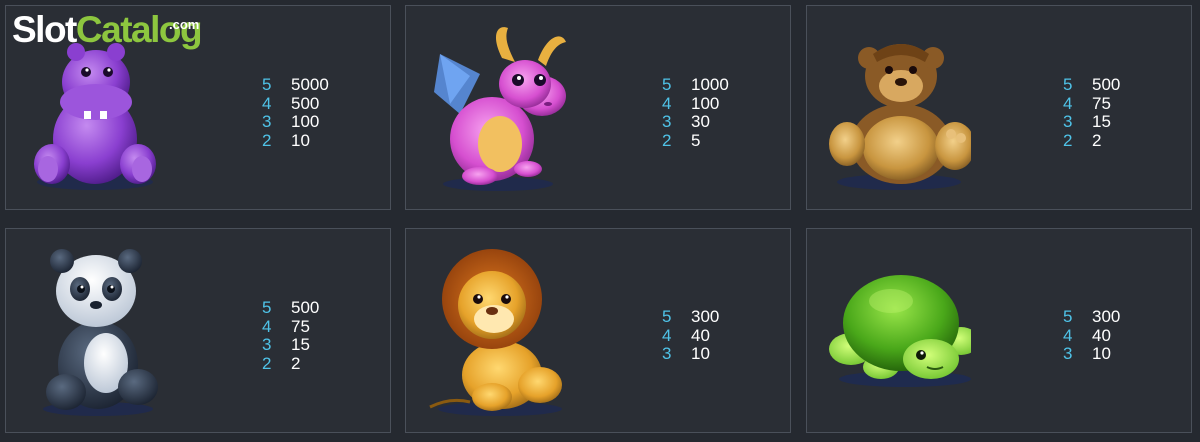  Describe the element at coordinates (896, 106) in the screenshot. I see `teddy-bear-icon` at that location.